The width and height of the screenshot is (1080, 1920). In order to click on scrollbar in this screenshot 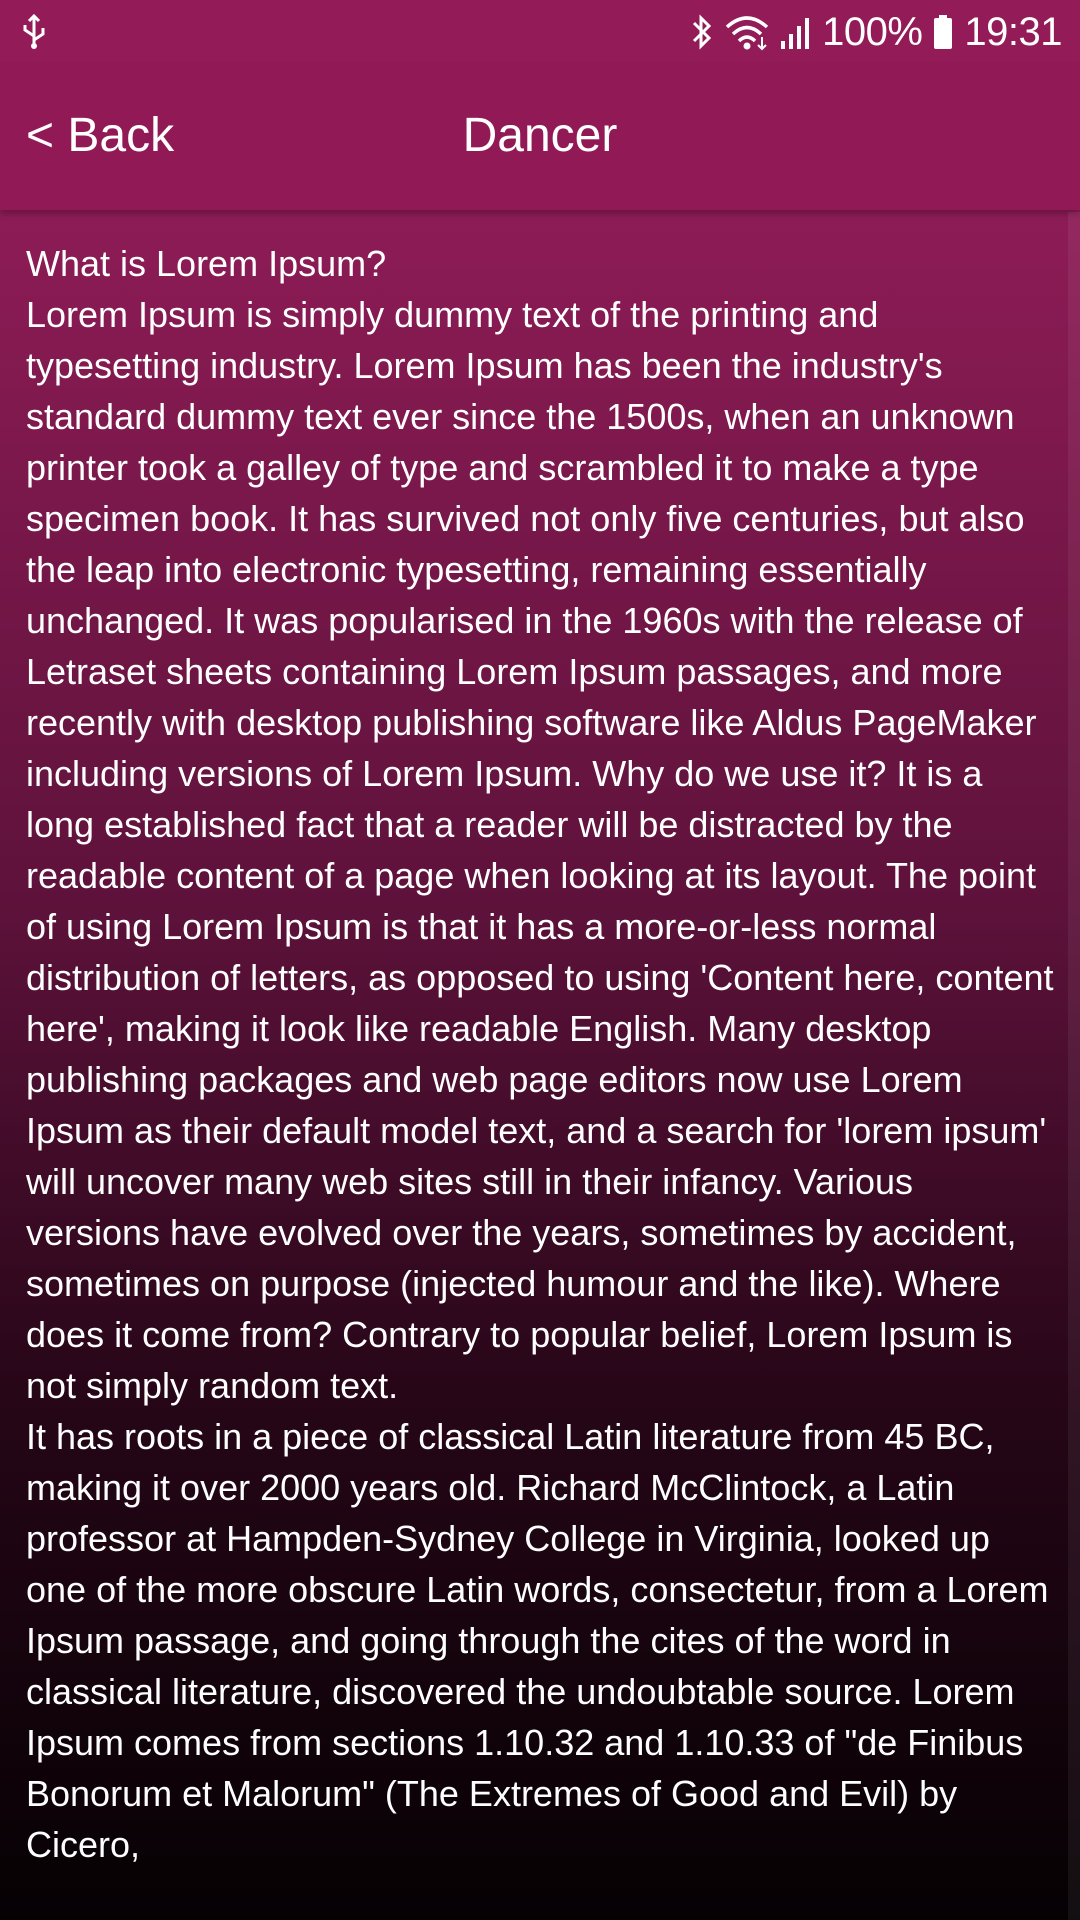, I will do `click(1074, 1066)`.